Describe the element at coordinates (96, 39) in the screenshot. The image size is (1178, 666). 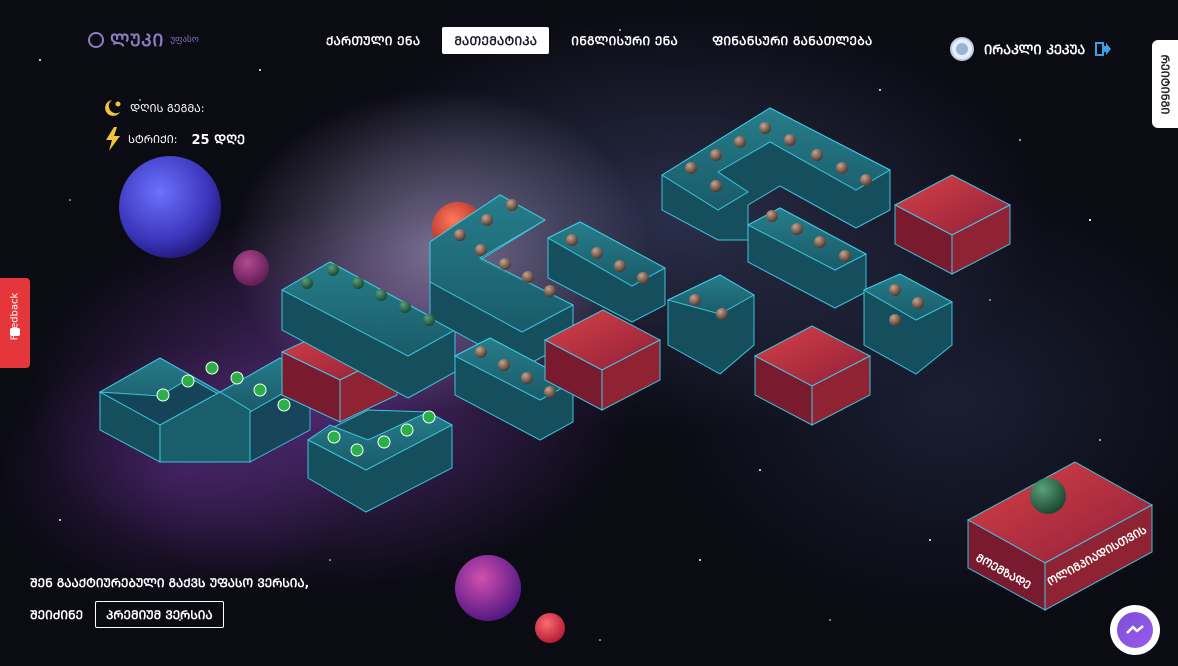
I see `logo-icon` at that location.